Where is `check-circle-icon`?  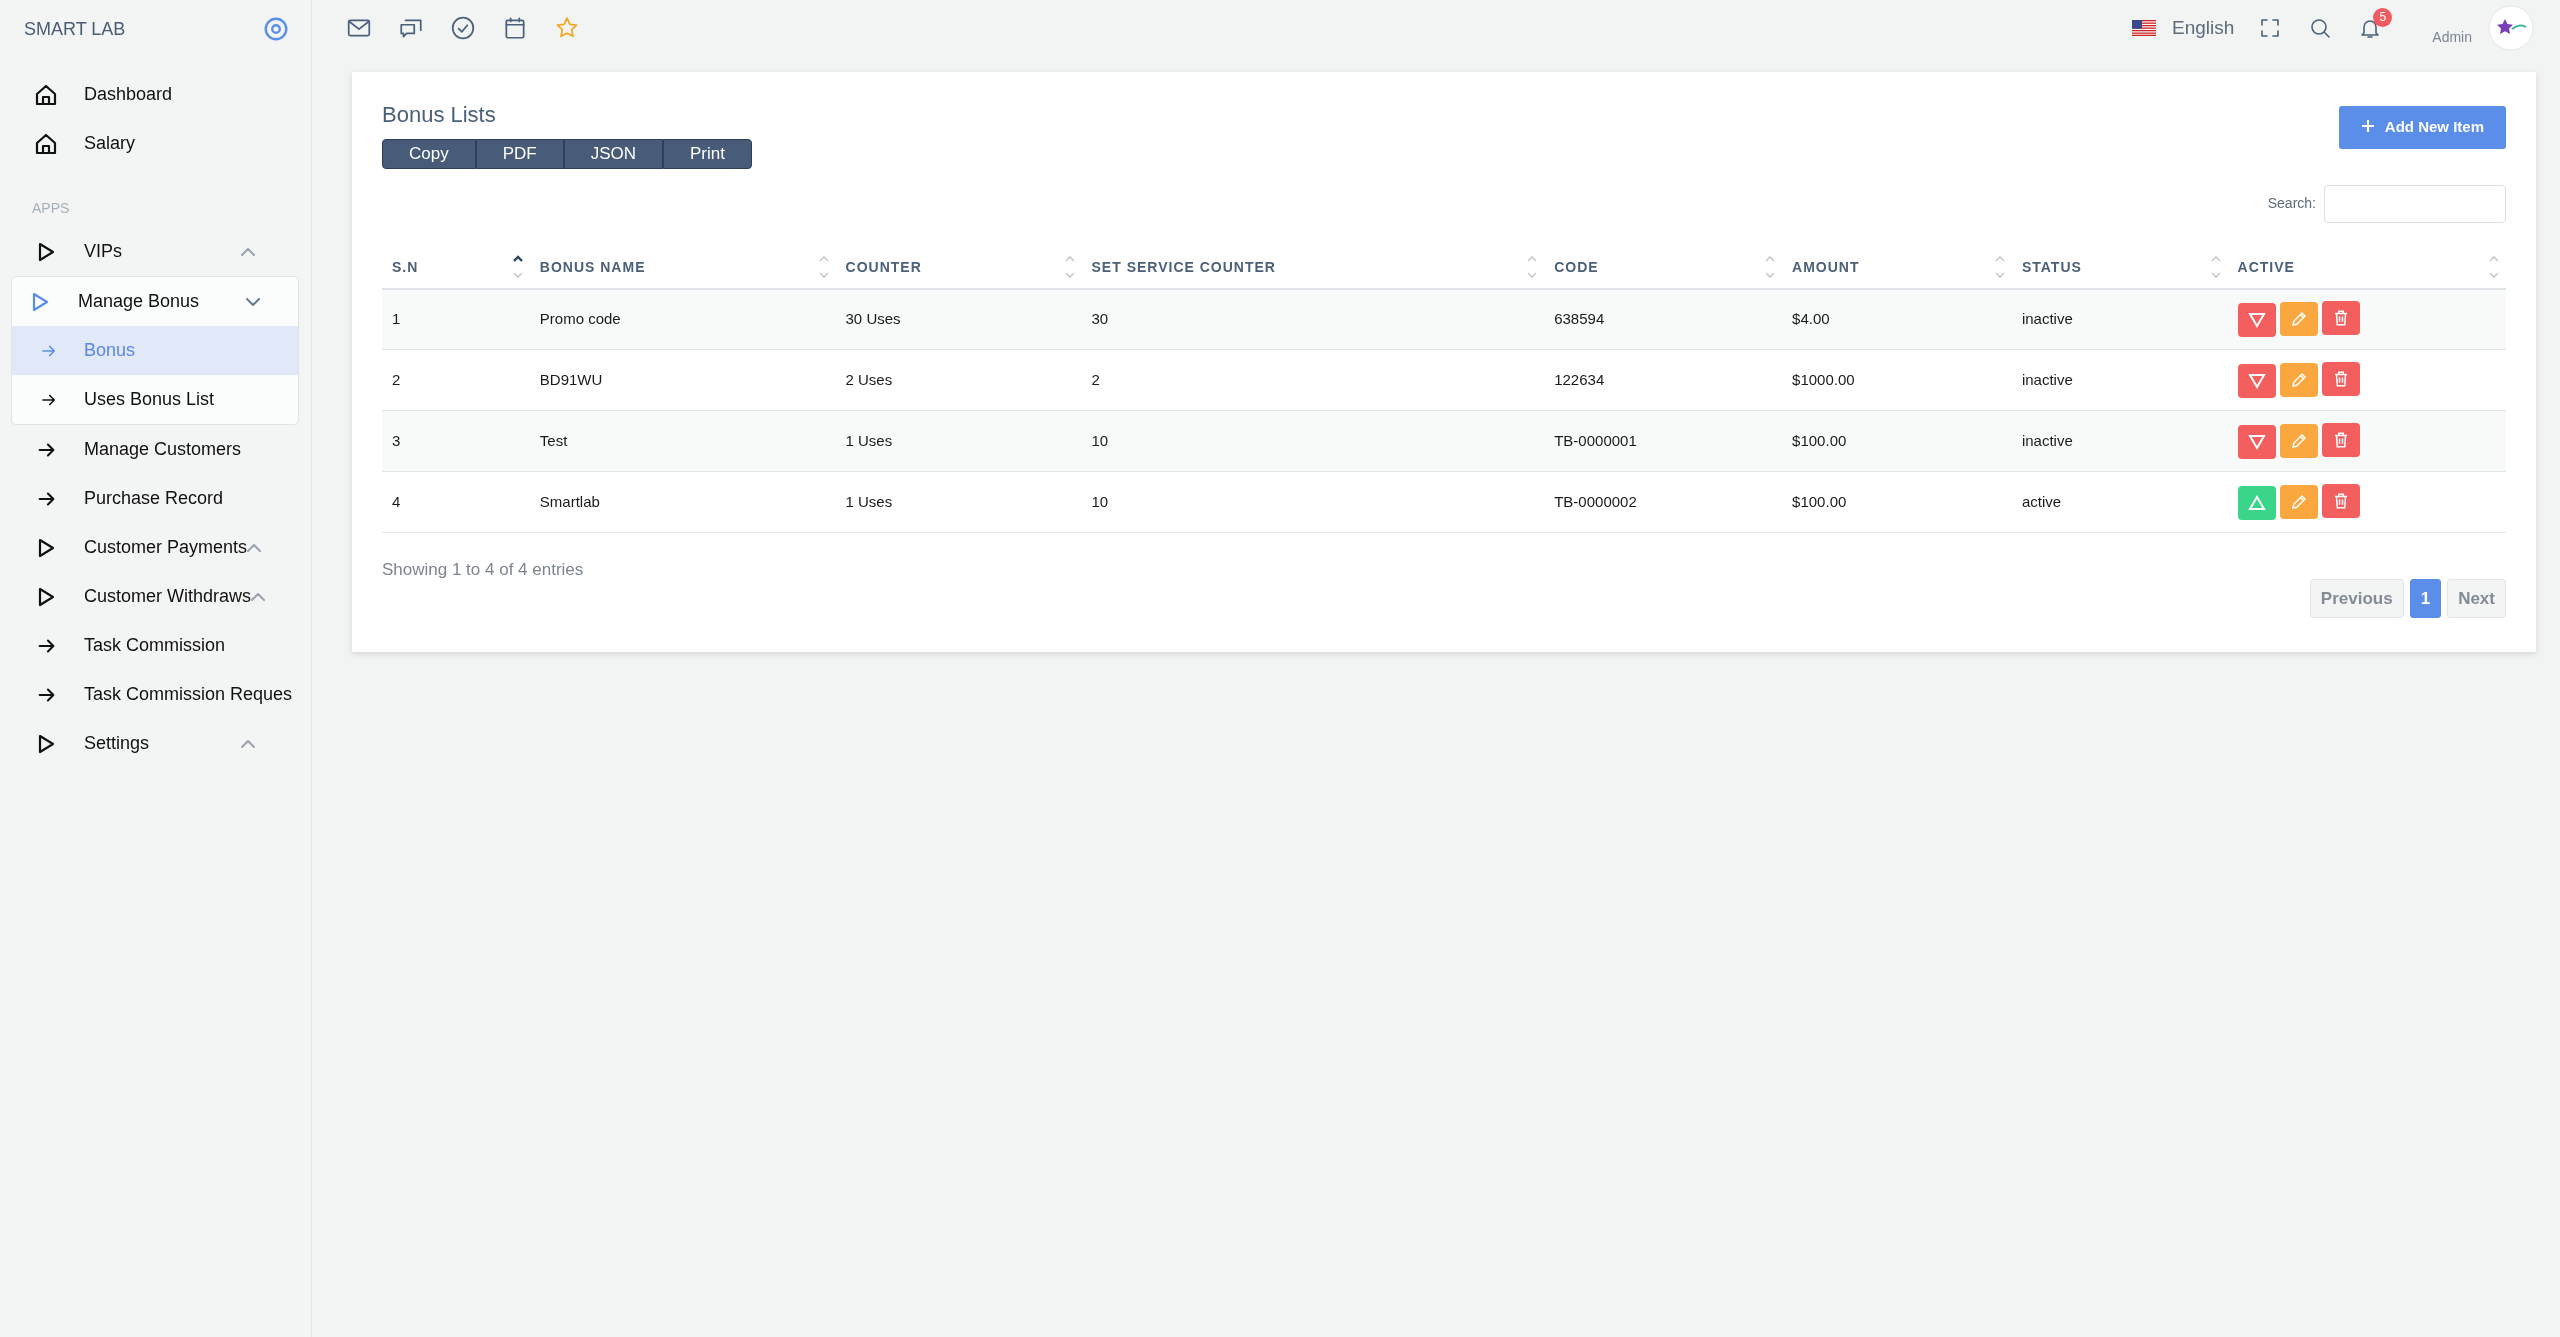
check-circle-icon is located at coordinates (463, 28).